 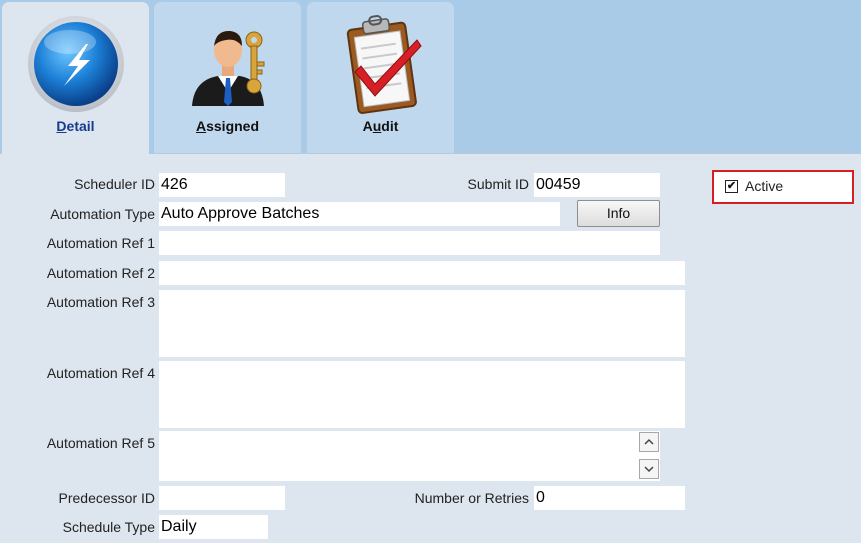 I want to click on automation-type-field, so click(x=359, y=214).